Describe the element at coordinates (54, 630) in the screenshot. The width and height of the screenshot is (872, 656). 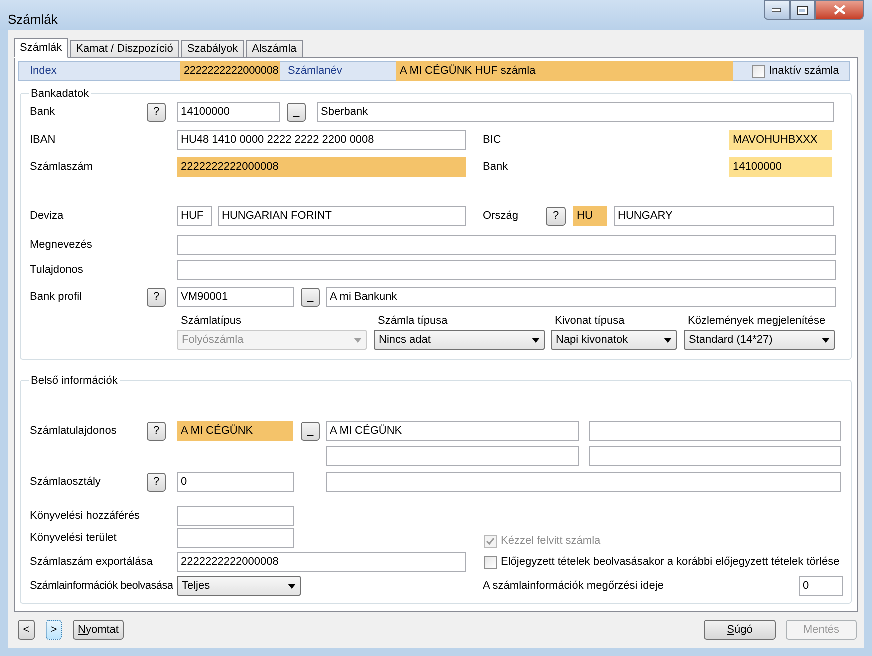
I see `next-button: >` at that location.